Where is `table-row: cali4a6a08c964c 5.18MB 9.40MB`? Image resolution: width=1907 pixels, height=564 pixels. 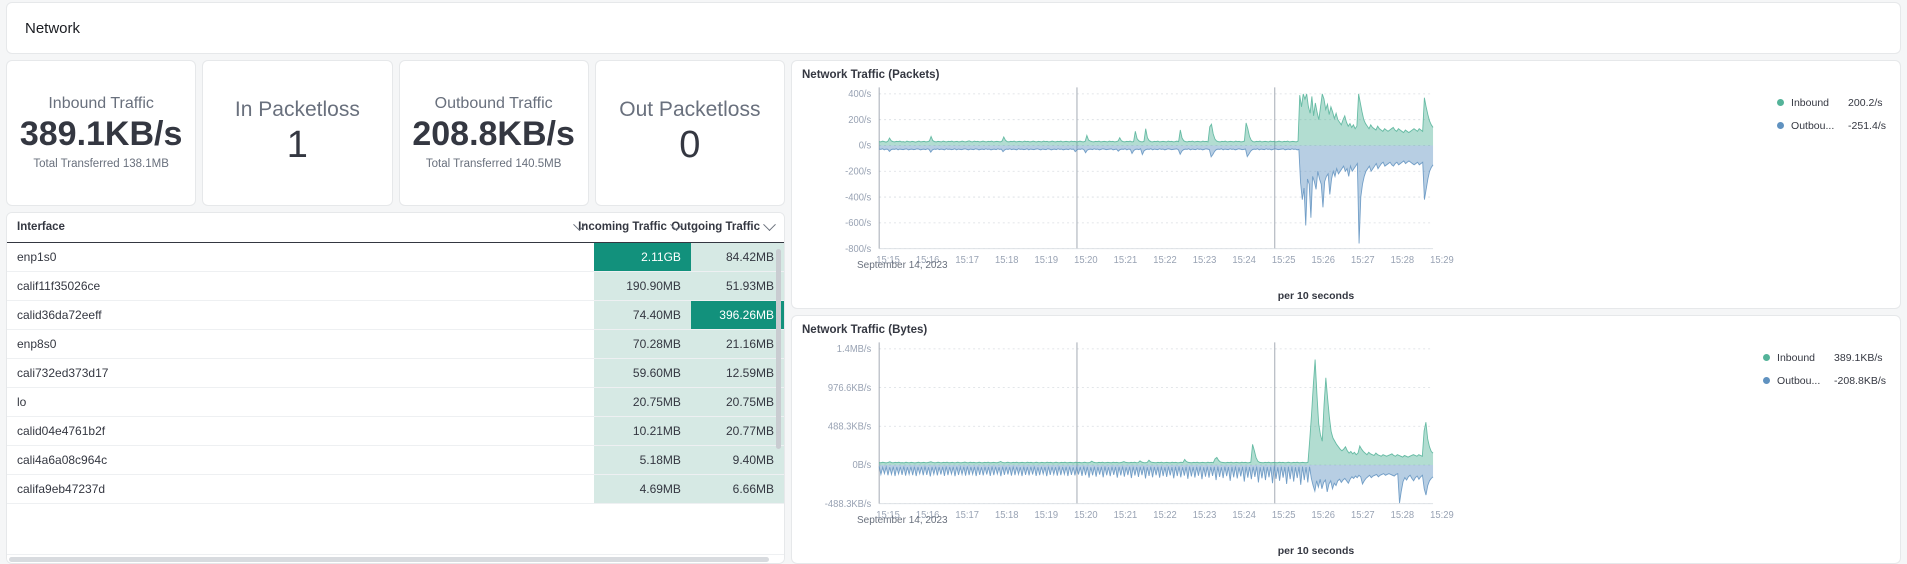 table-row: cali4a6a08c964c 5.18MB 9.40MB is located at coordinates (395, 460).